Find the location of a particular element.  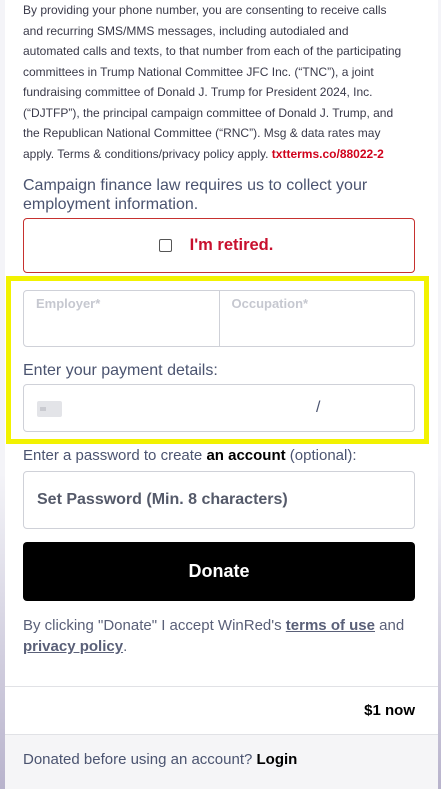

password-label-prefix: Enter a password to create is located at coordinates (113, 455).